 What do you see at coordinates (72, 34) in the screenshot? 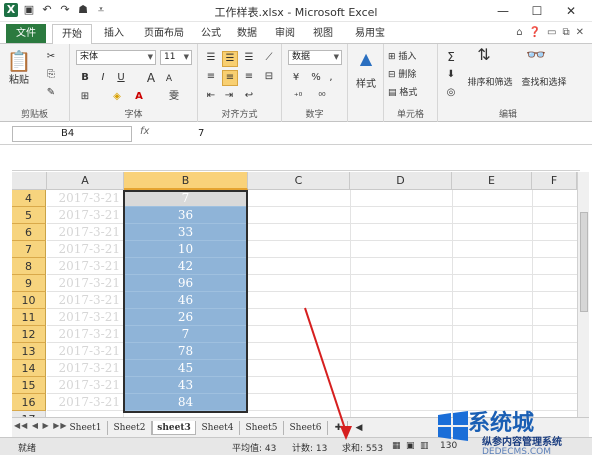
I see `tab-home: 开始` at bounding box center [72, 34].